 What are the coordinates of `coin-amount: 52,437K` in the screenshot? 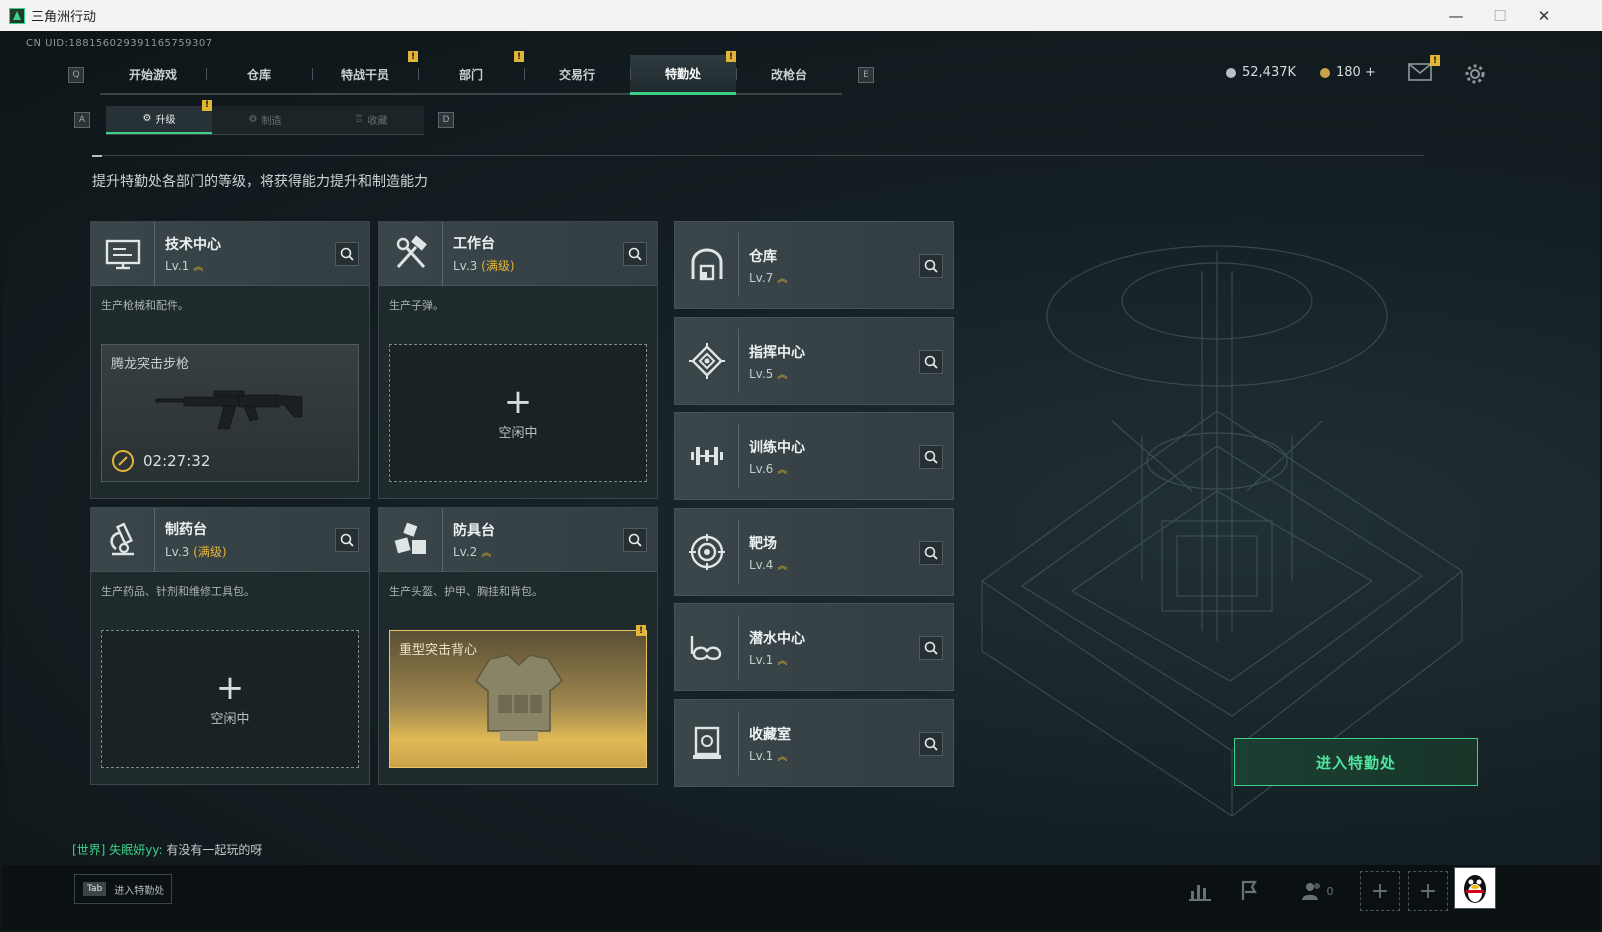 It's located at (1269, 72).